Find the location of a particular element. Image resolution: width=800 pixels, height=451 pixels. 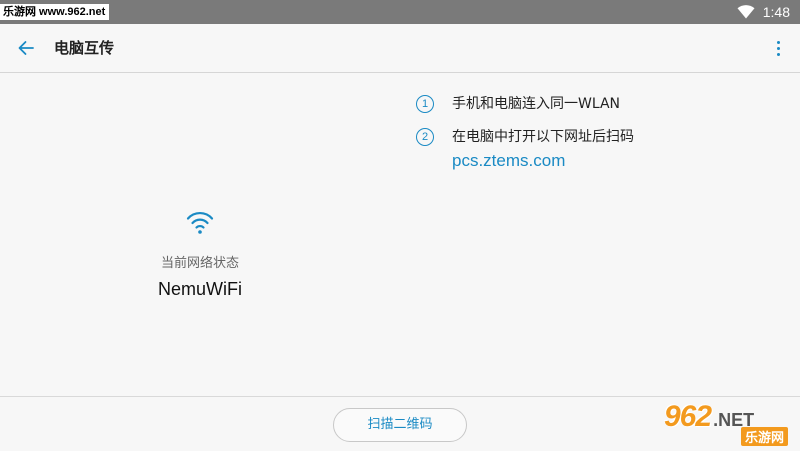

logo-cn: 乐游网 is located at coordinates (764, 436).